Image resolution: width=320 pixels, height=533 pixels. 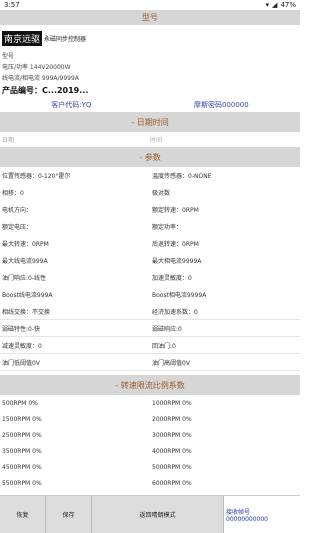 I want to click on return-button: 返回晴朗模式, so click(x=158, y=514).